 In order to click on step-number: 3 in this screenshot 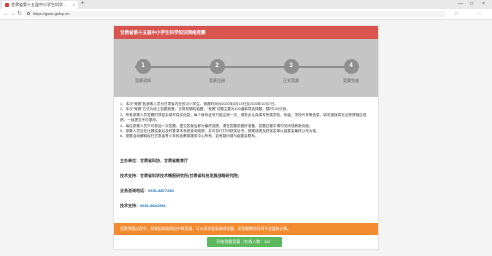, I will do `click(291, 66)`.